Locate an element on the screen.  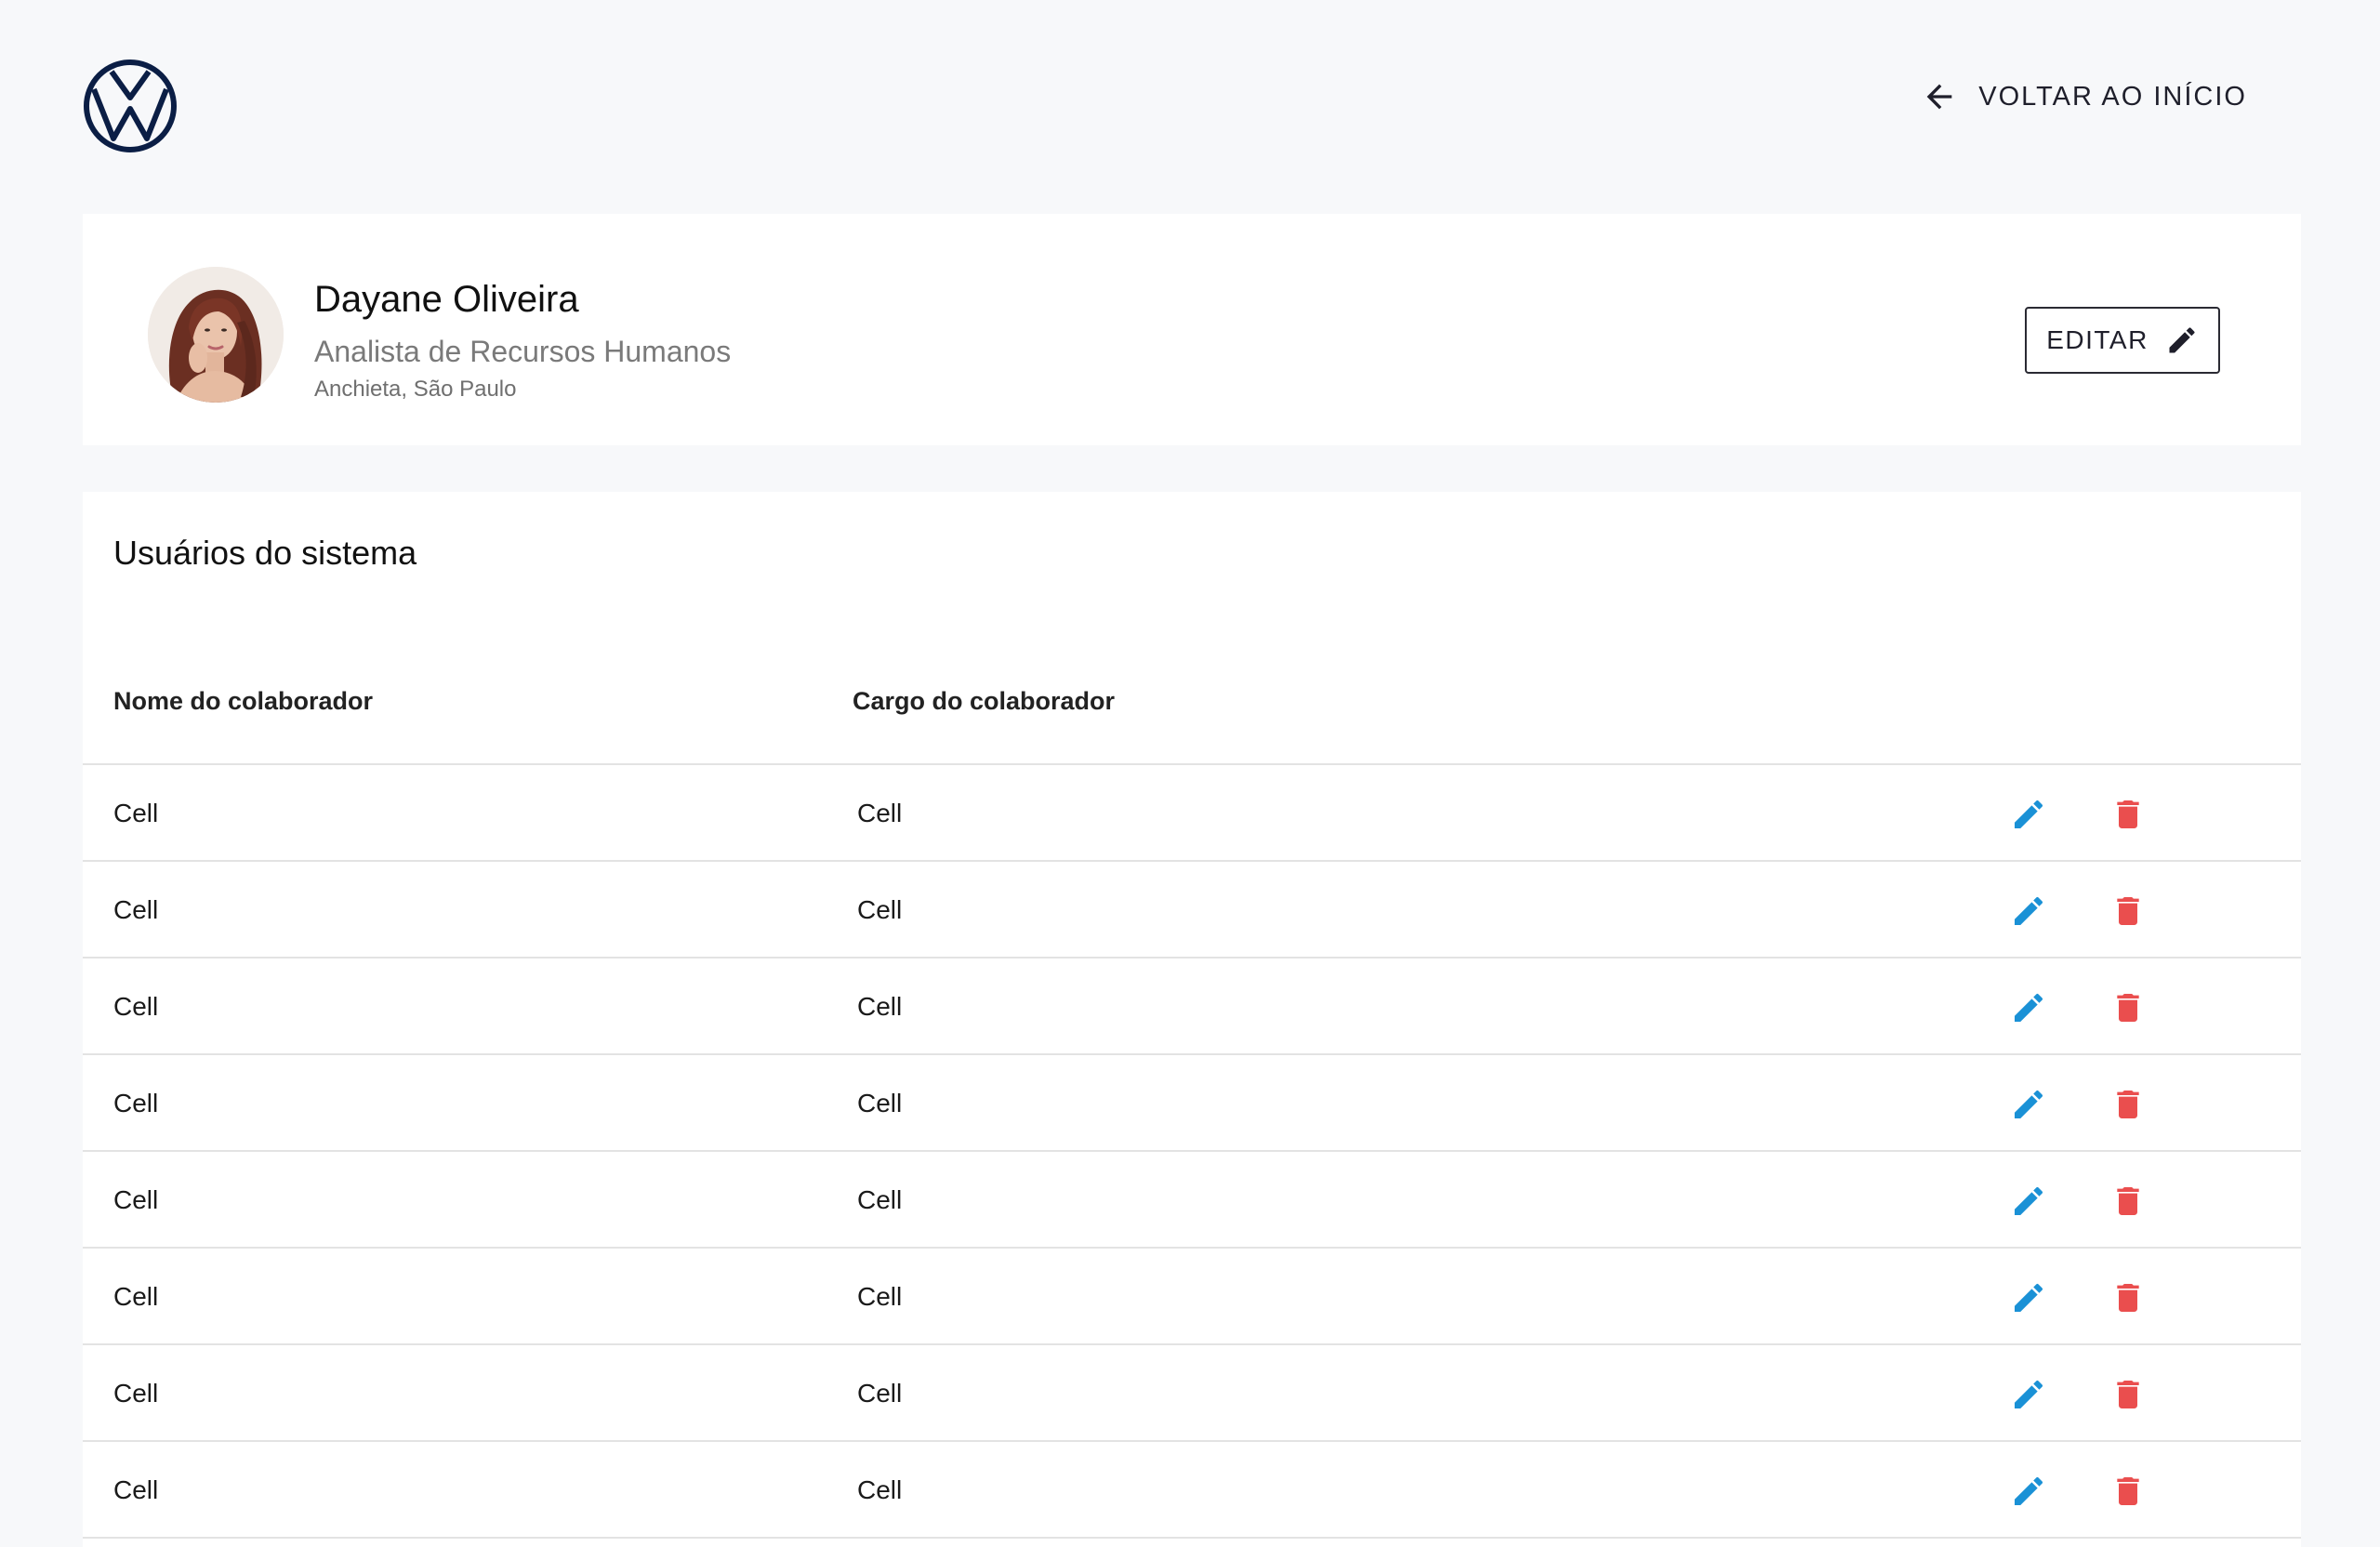
edit-profile-button: EDITAR is located at coordinates (2122, 340).